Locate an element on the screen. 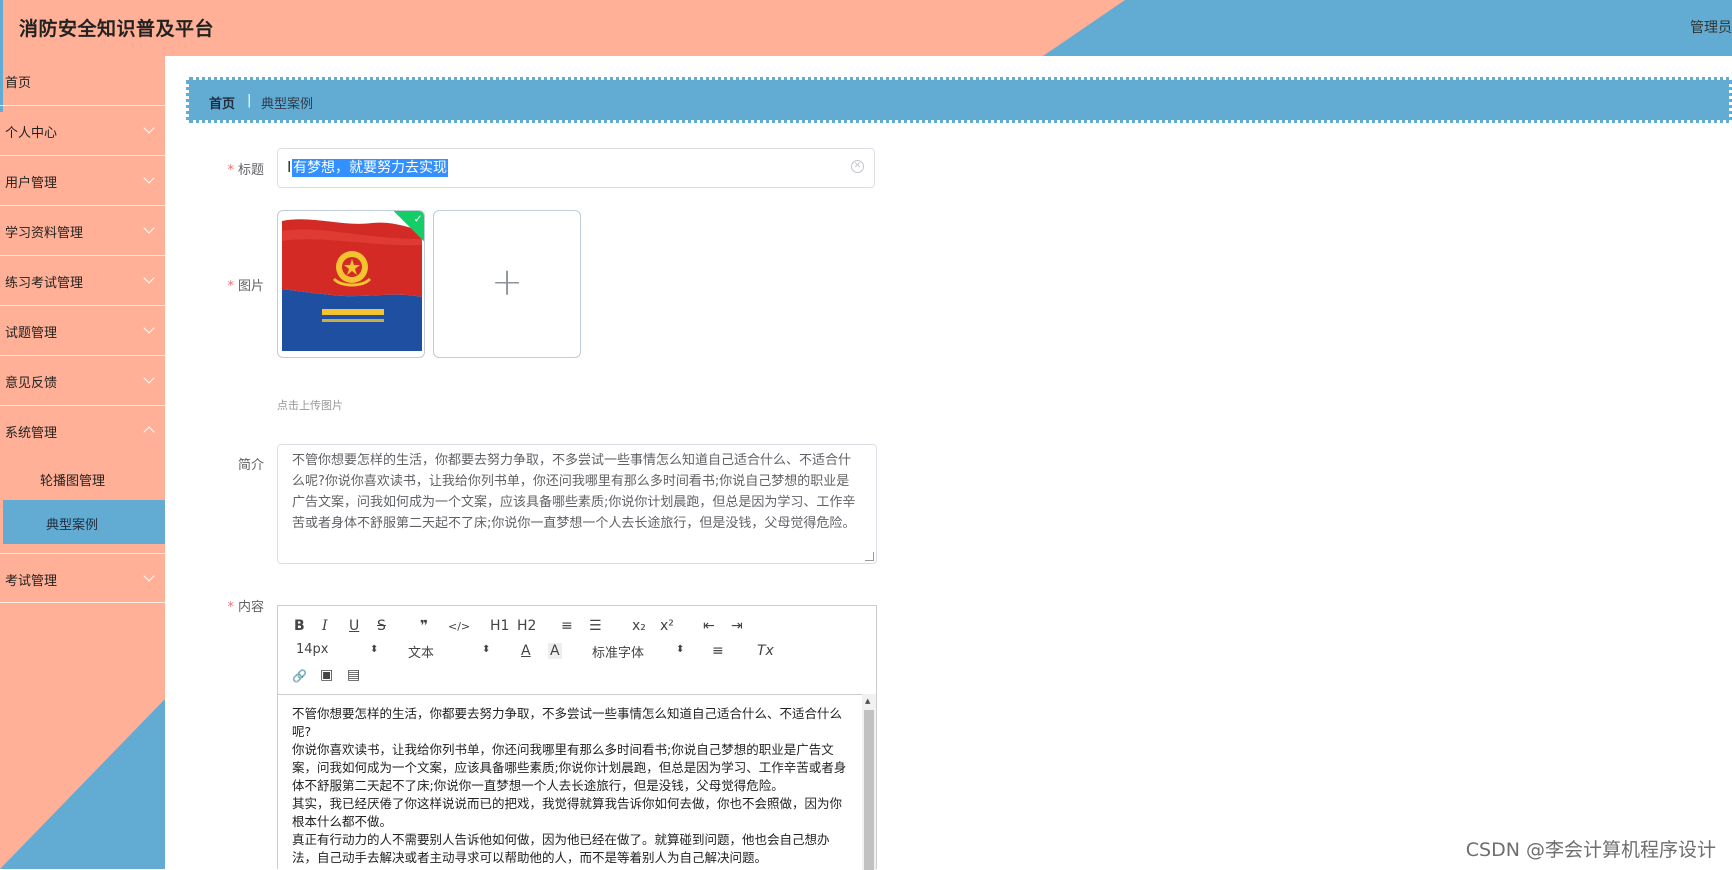  sidebar-item-label: 首页 is located at coordinates (18, 83).